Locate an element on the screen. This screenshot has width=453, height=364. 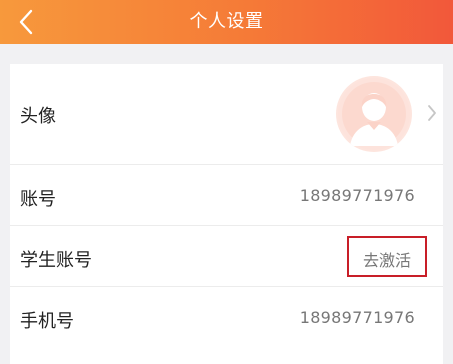
phone-value: 18989771976 is located at coordinates (357, 317).